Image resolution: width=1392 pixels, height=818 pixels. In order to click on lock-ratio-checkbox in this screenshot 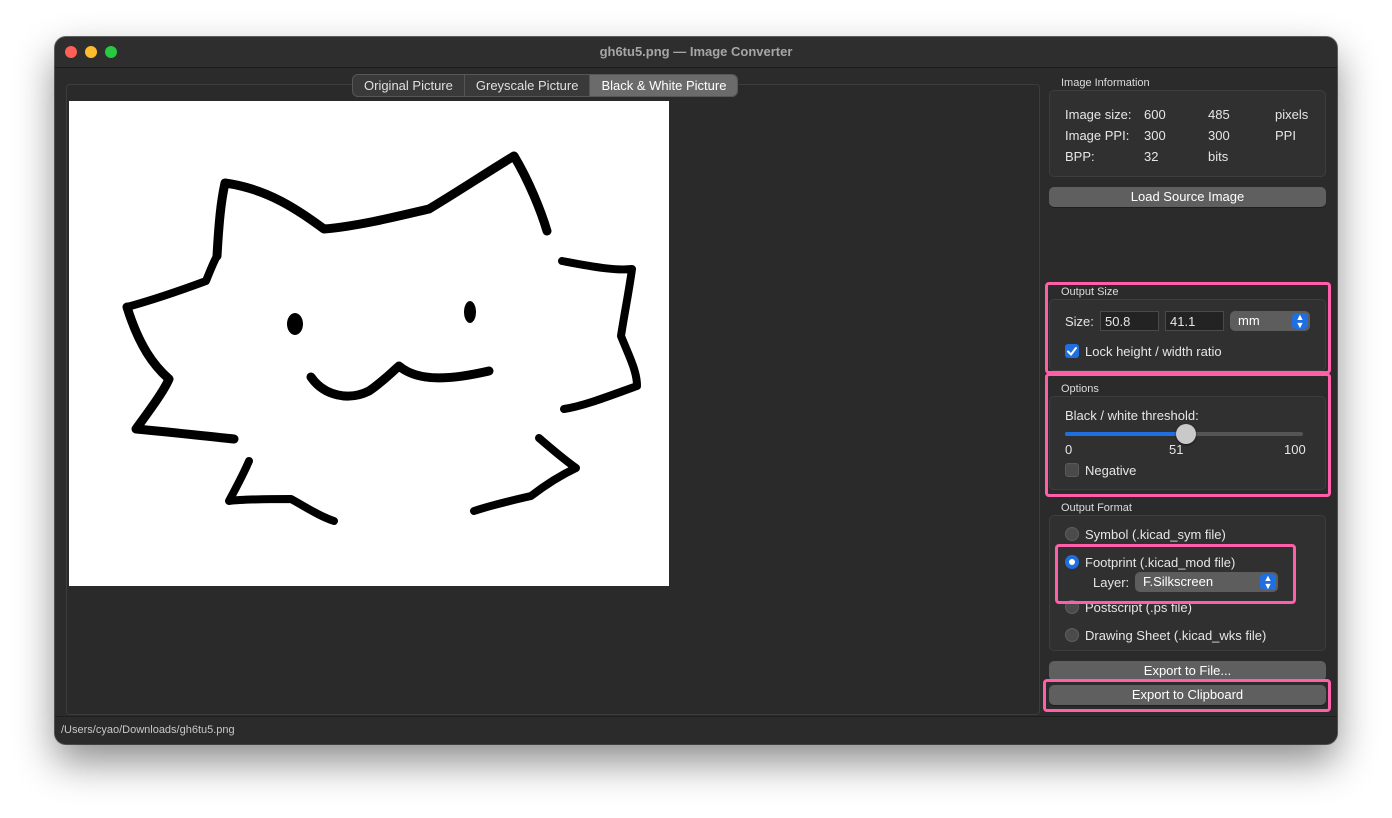, I will do `click(1072, 351)`.